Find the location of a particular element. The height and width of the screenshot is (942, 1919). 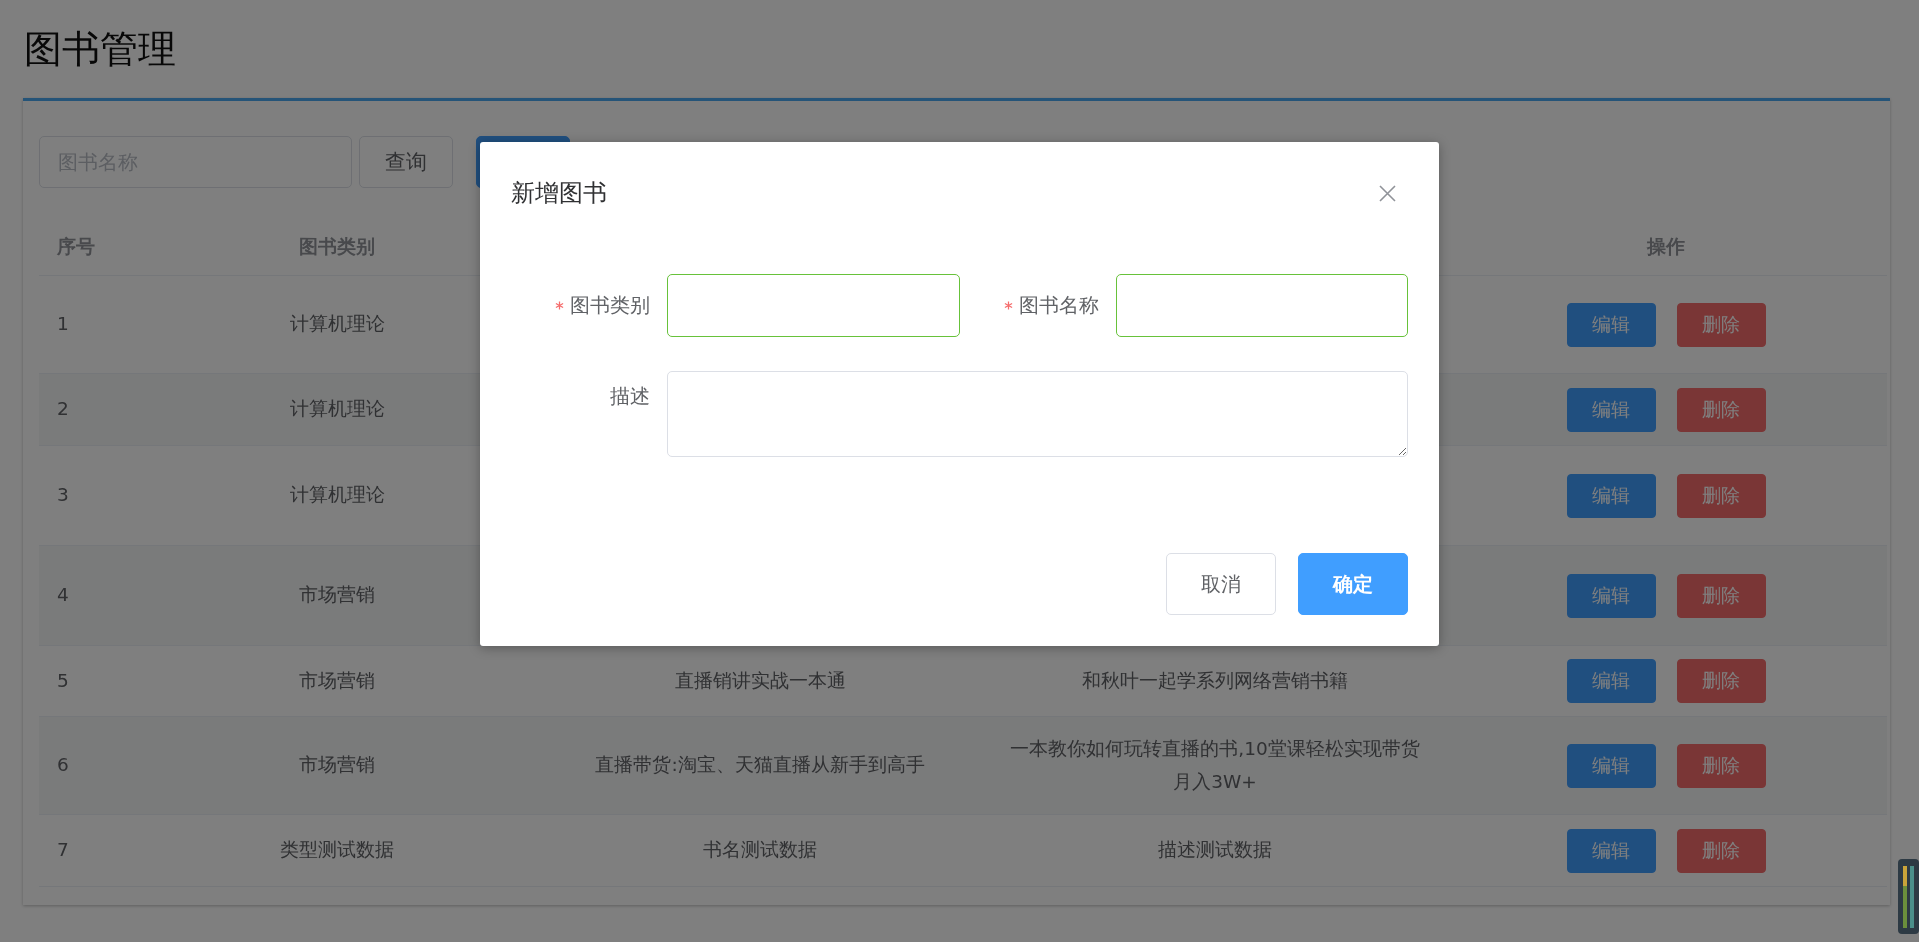

table-cell-text: 3 is located at coordinates (63, 495).